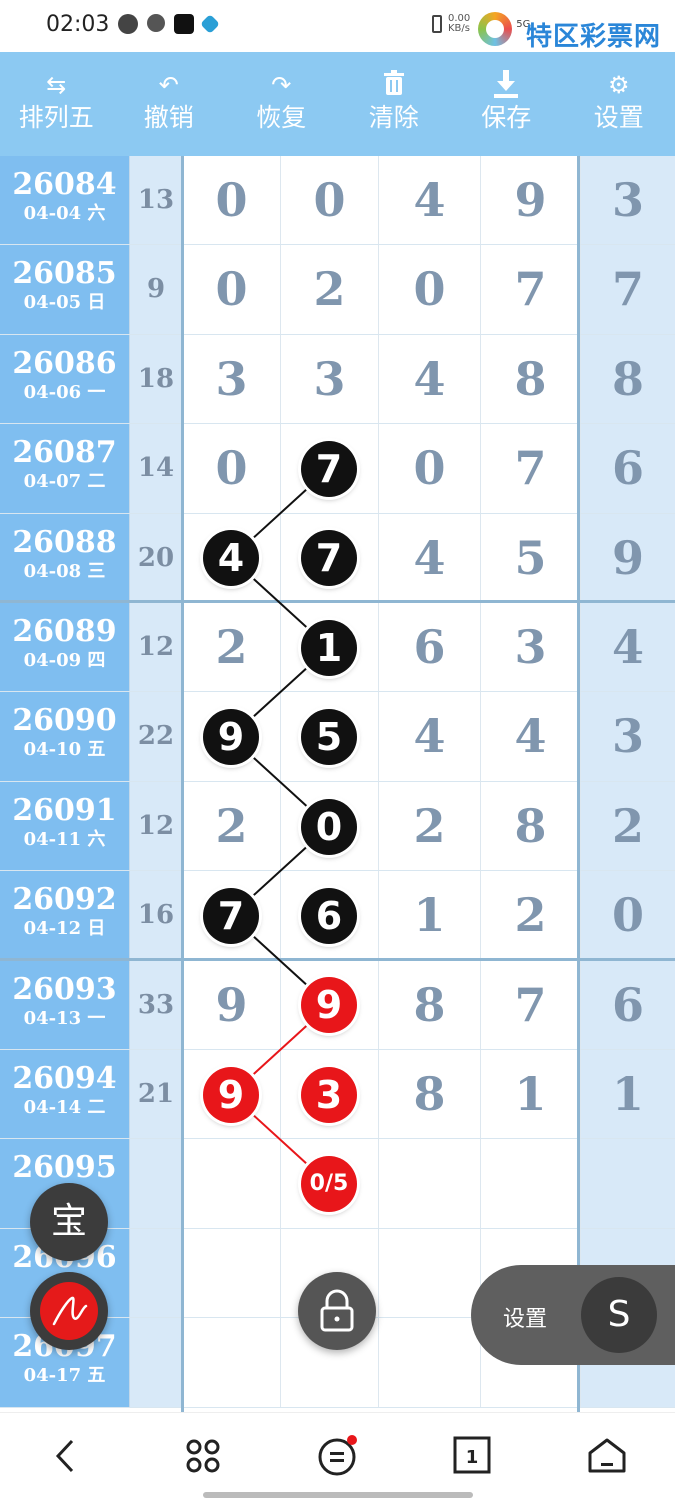  Describe the element at coordinates (573, 1315) in the screenshot. I see `floating-settings-panel: 设置 S` at that location.